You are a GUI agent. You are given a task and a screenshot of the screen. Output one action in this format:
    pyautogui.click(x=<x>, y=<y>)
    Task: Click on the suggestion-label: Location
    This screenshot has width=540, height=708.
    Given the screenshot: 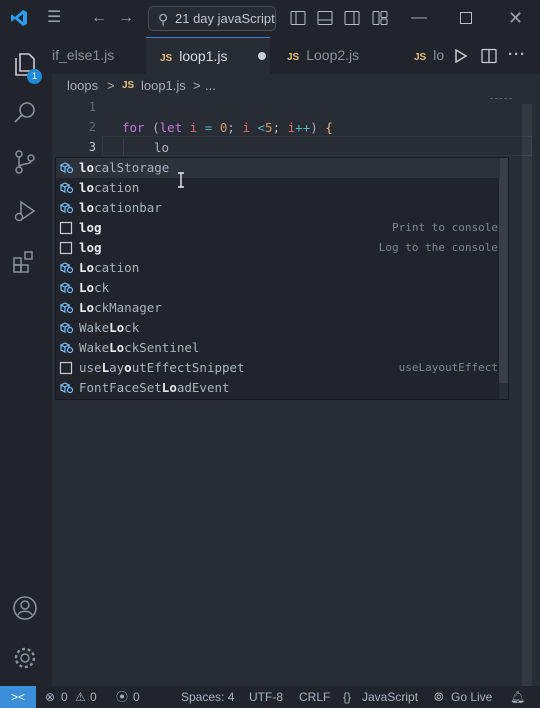 What is the action you would take?
    pyautogui.click(x=109, y=267)
    